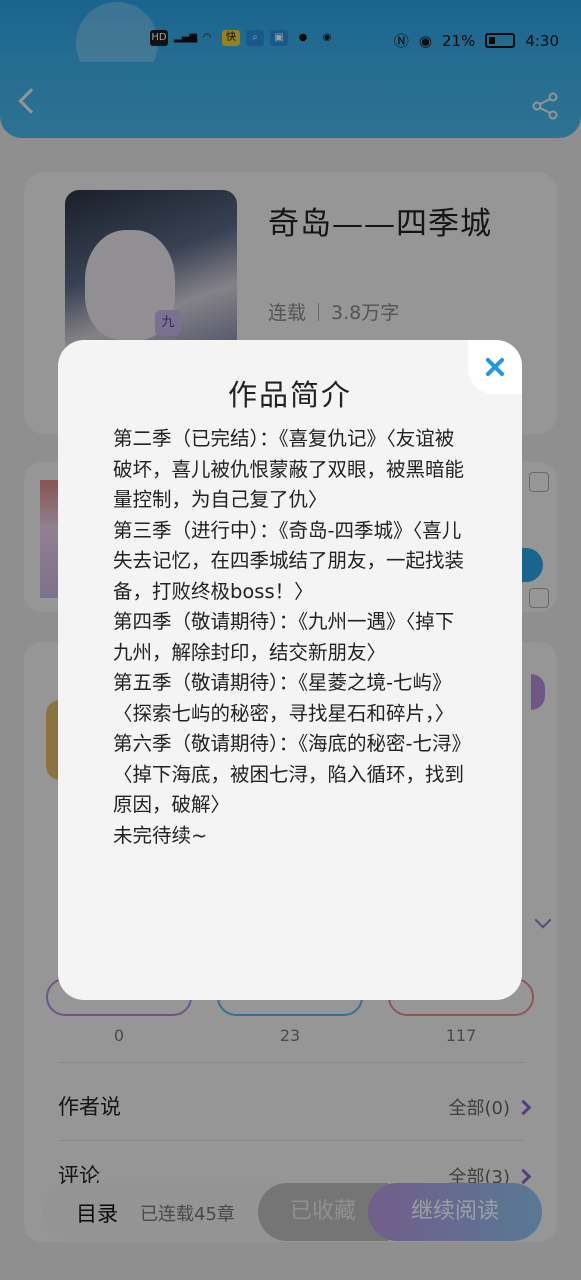  Describe the element at coordinates (289, 395) in the screenshot. I see `modal-title: 作品简介` at that location.